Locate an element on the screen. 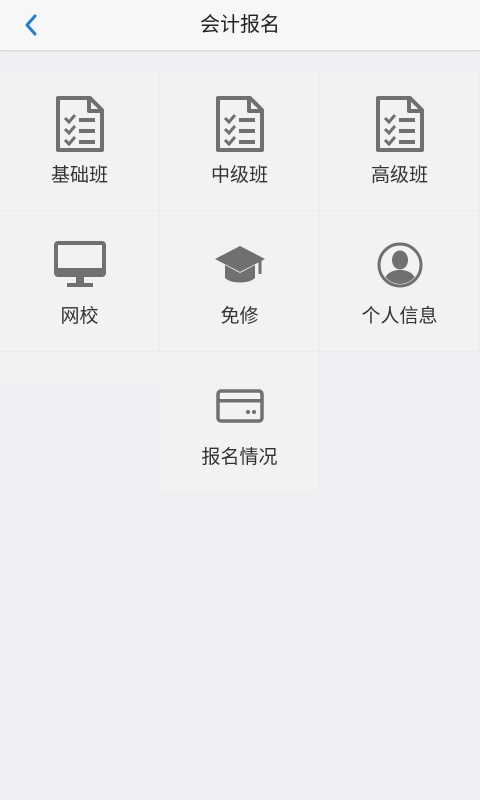 This screenshot has height=800, width=480. menu-item-label: 中级班 is located at coordinates (239, 175).